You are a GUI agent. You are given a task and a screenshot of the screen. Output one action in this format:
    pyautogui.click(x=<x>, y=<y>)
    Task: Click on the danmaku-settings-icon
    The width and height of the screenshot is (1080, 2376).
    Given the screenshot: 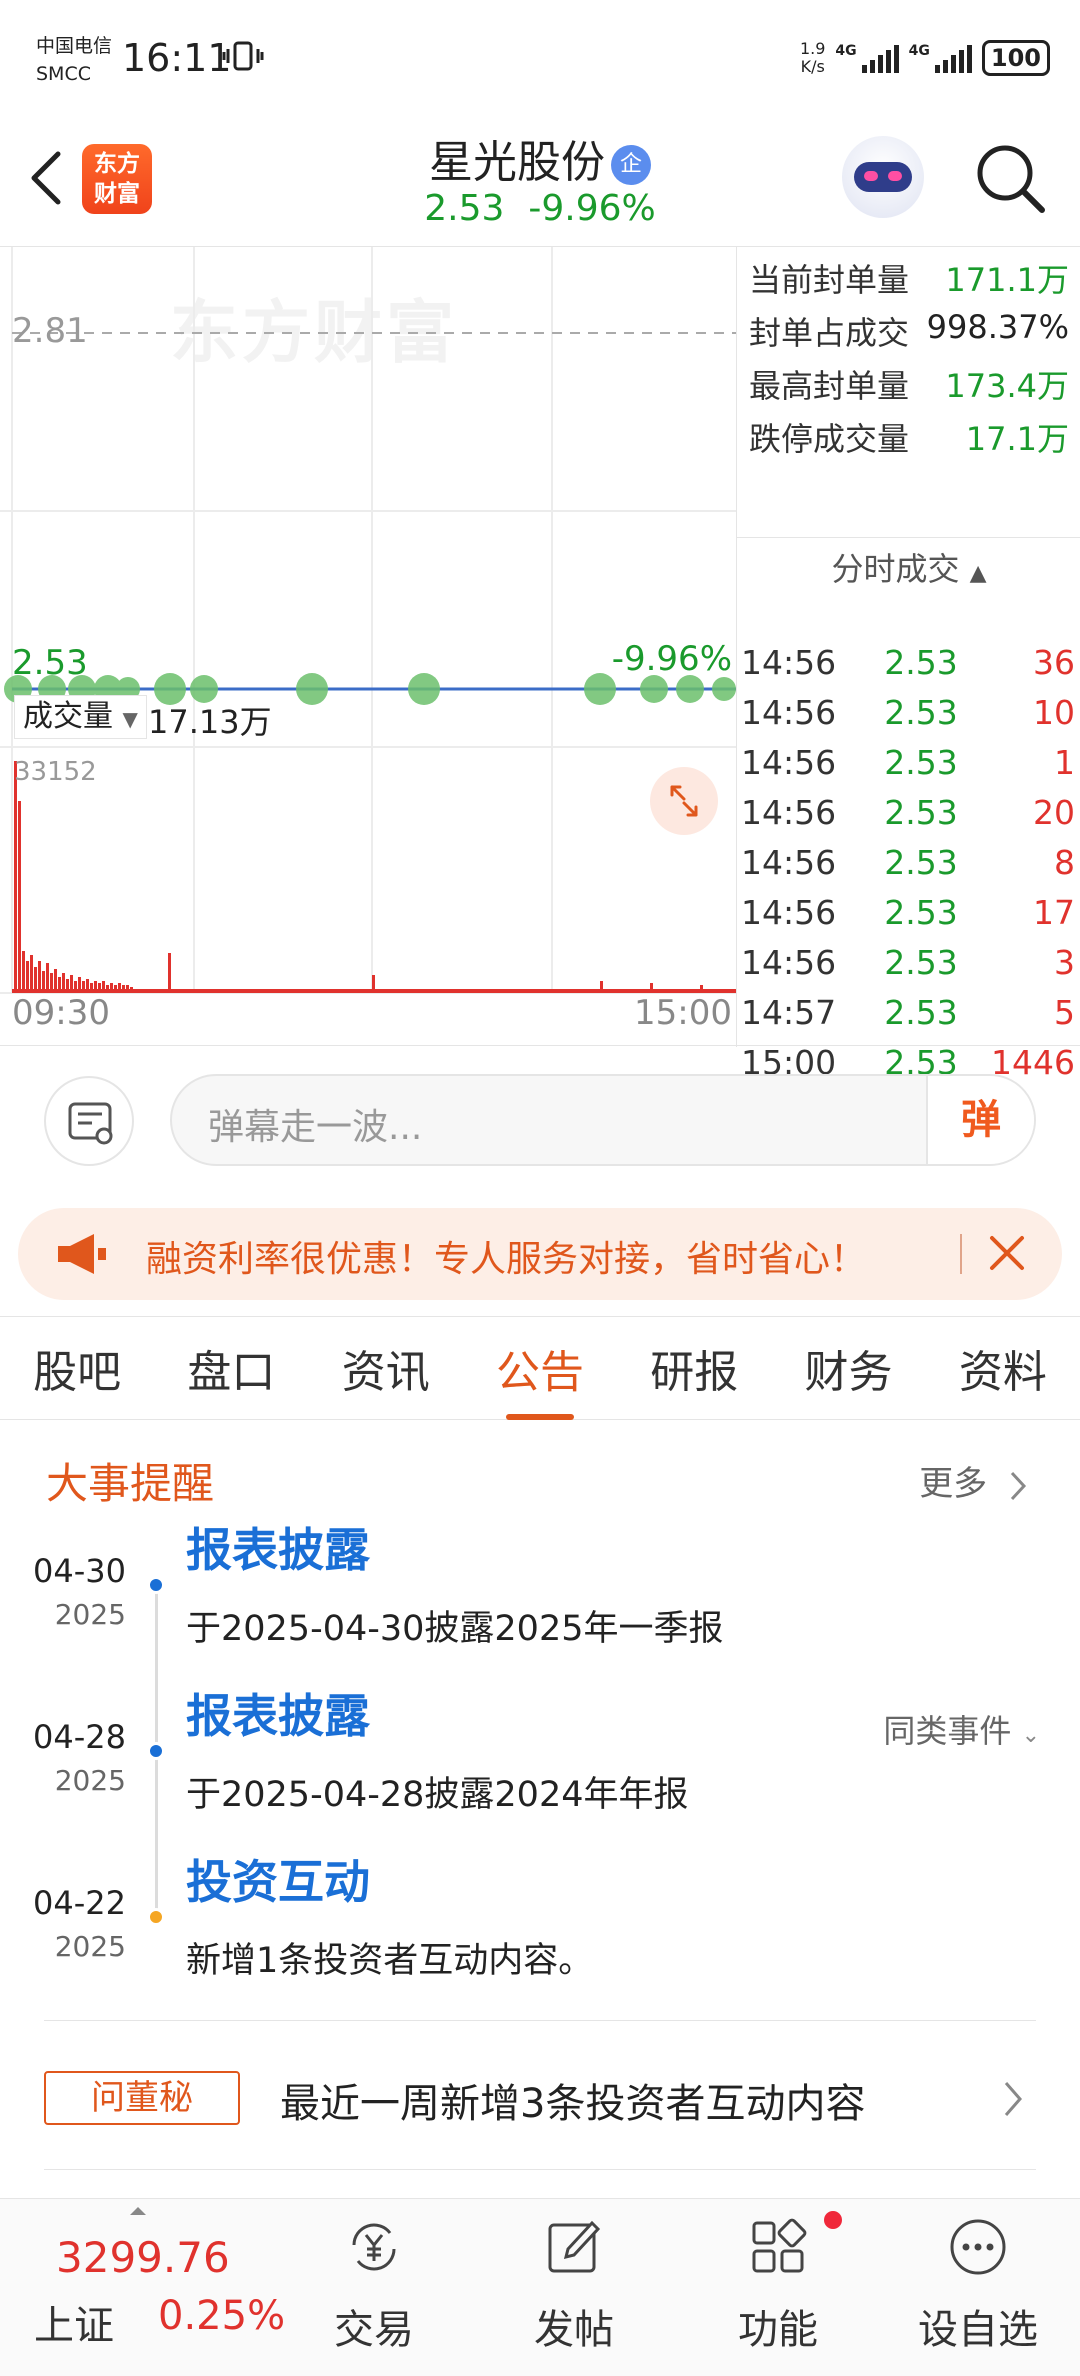 What is the action you would take?
    pyautogui.click(x=90, y=1123)
    